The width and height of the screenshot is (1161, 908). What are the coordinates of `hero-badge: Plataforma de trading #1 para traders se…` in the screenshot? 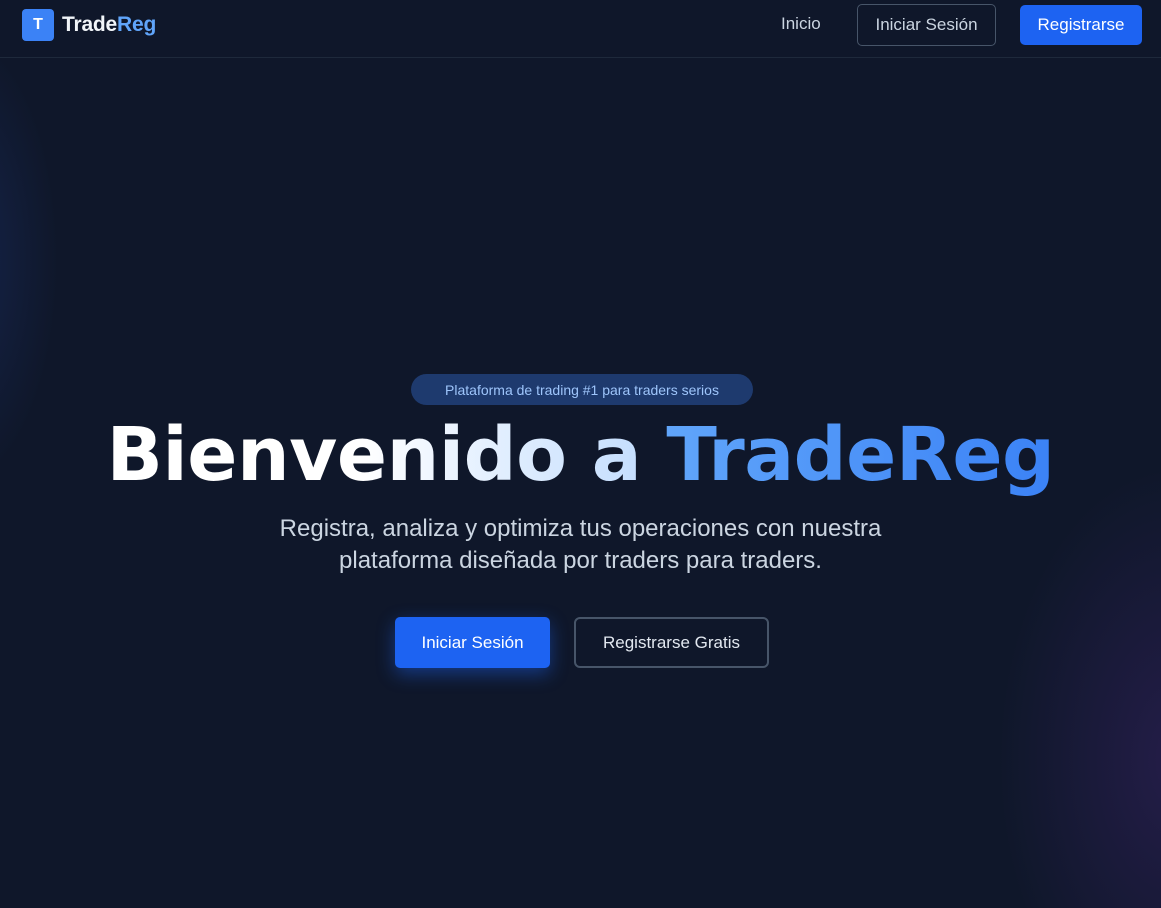 It's located at (582, 389).